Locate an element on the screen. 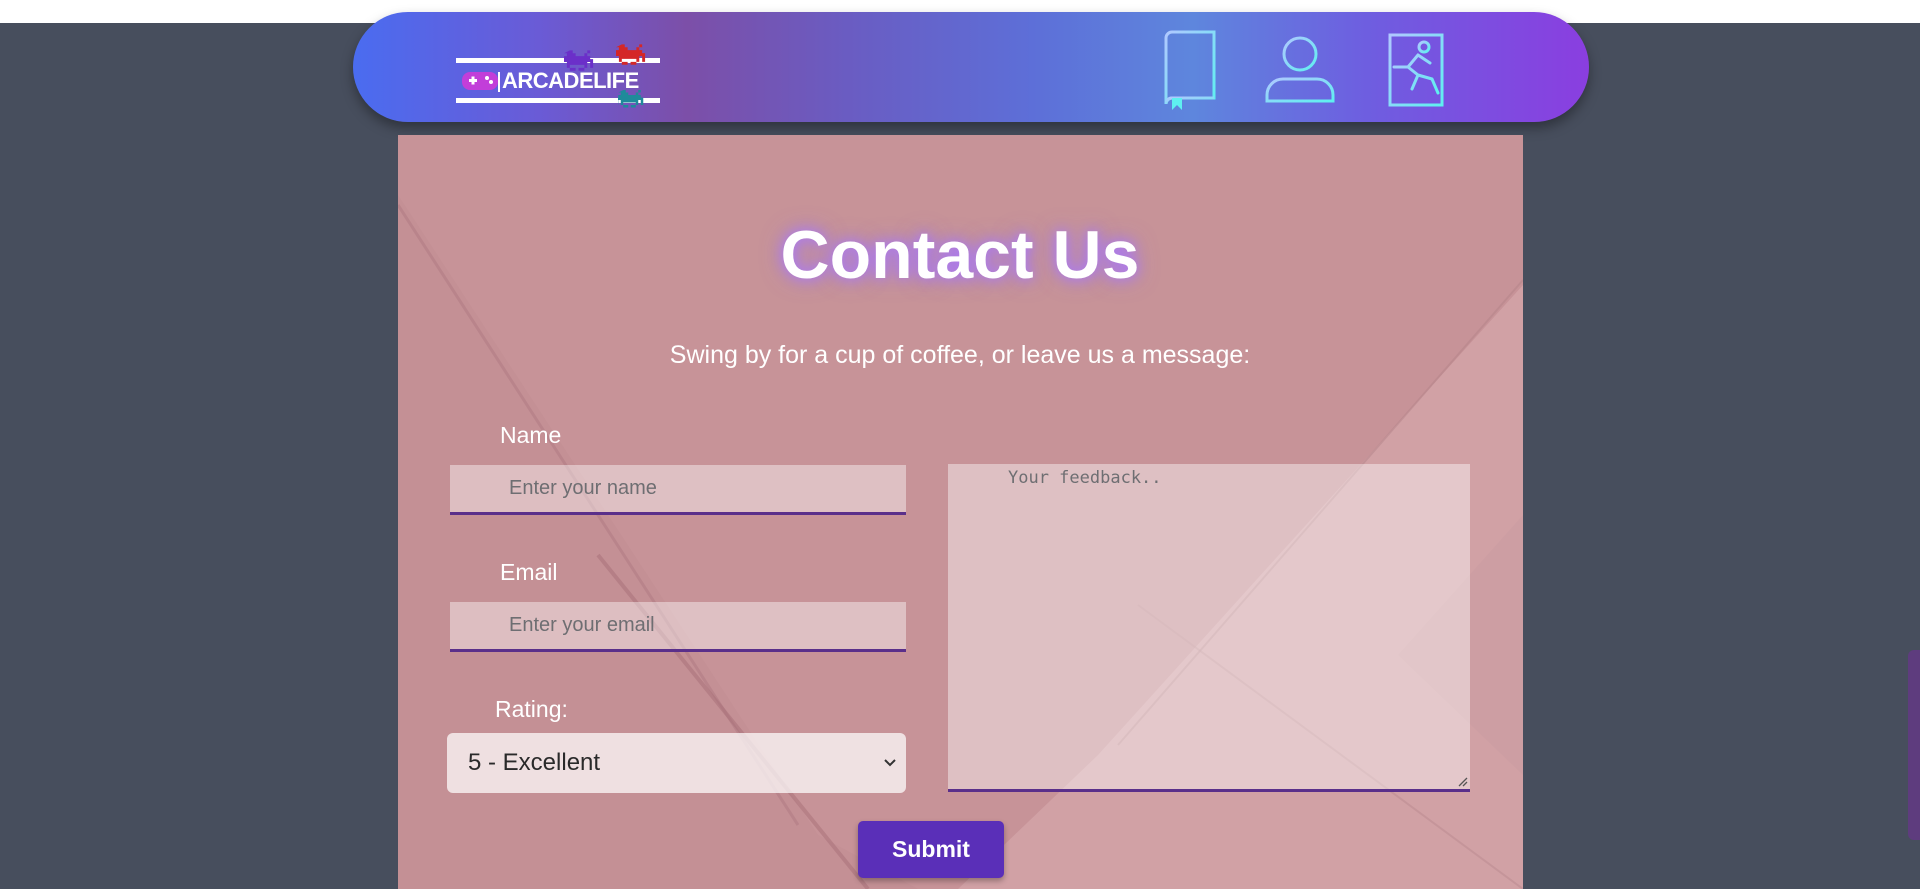 This screenshot has width=1920, height=889. space-invader-red-icon is located at coordinates (631, 54).